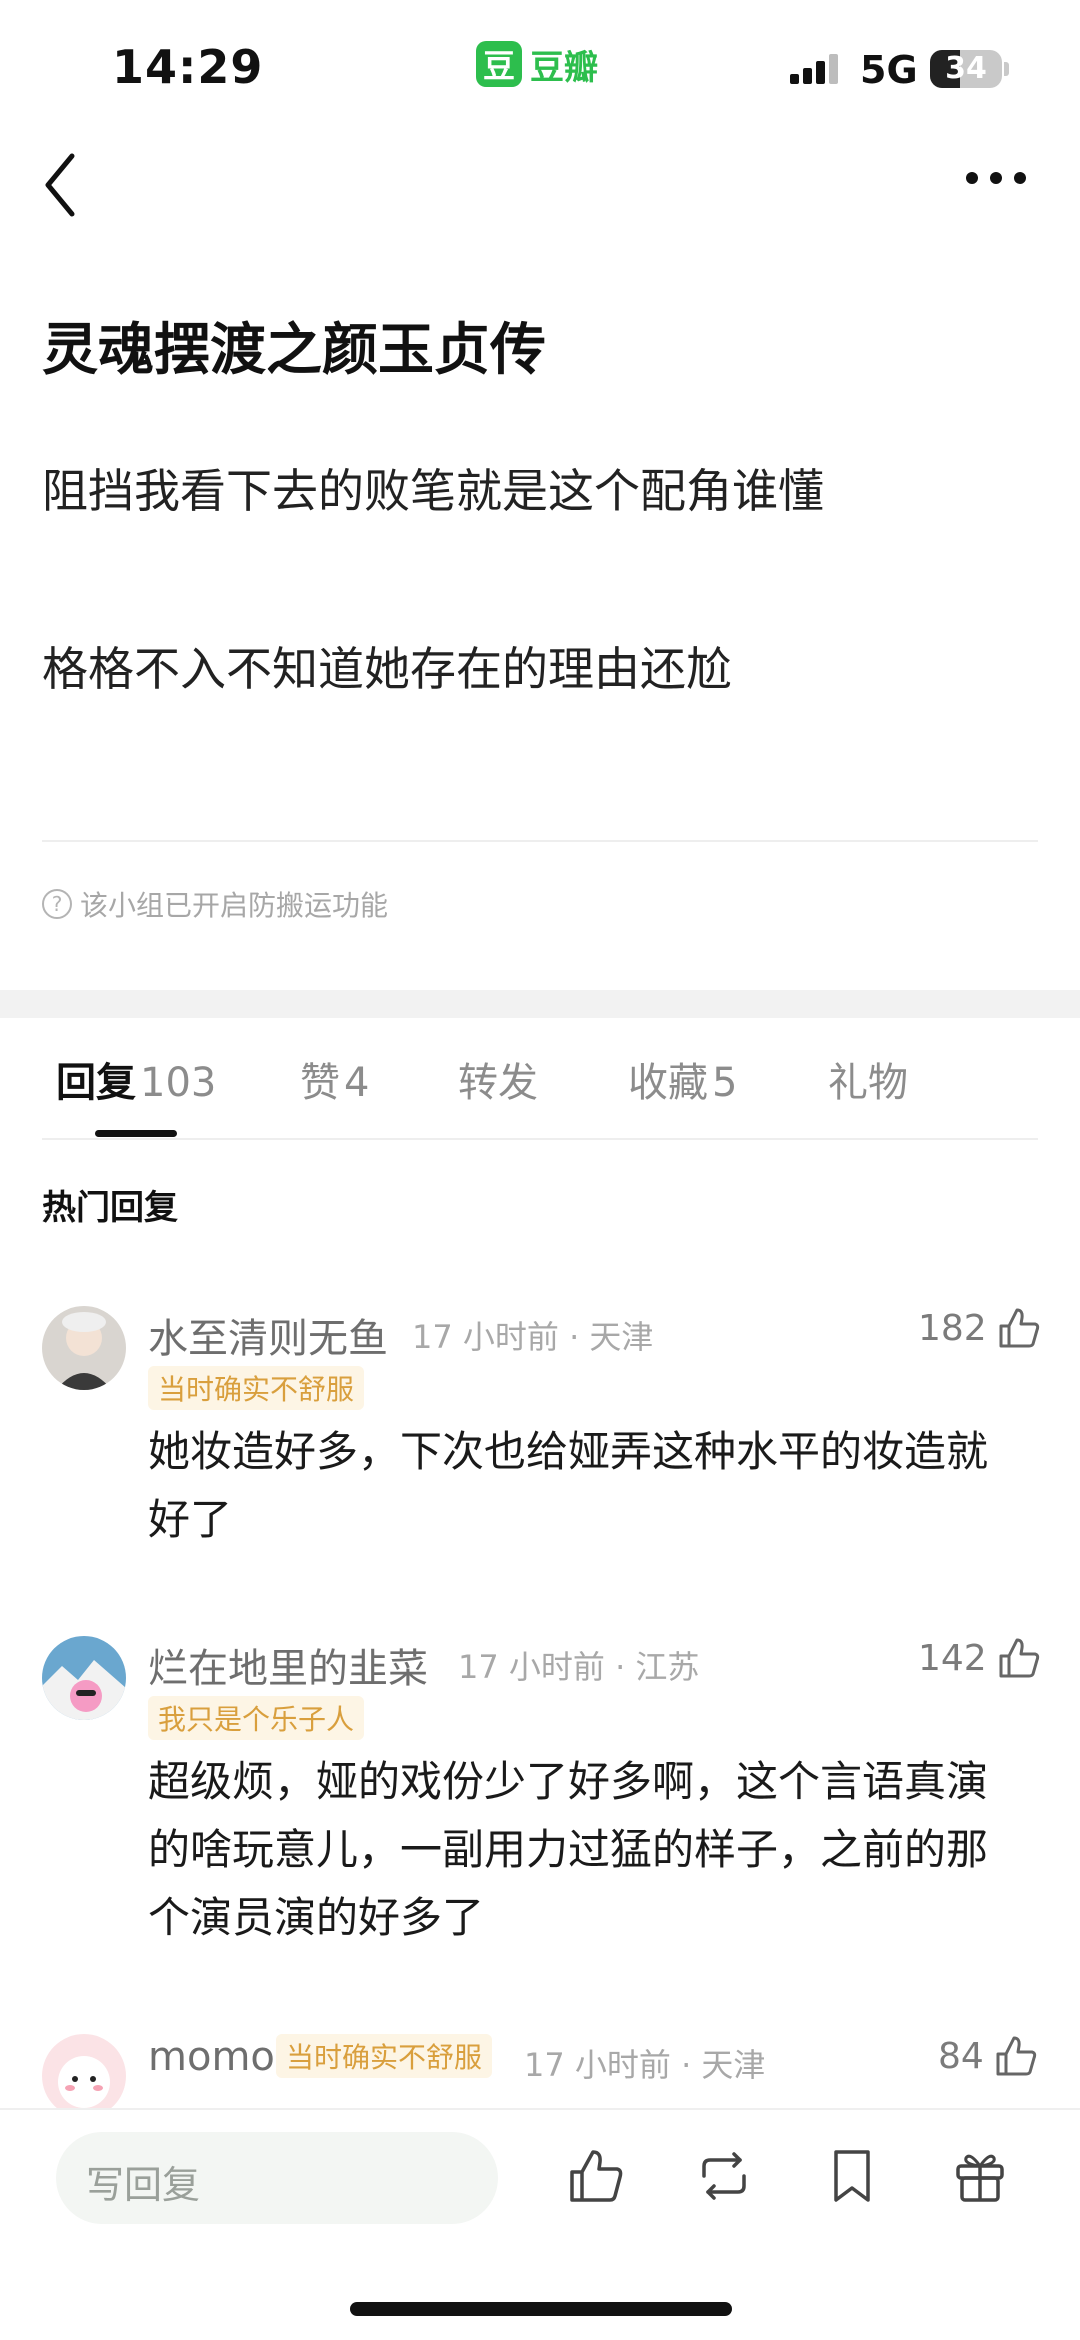  I want to click on more-options-icon, so click(996, 178).